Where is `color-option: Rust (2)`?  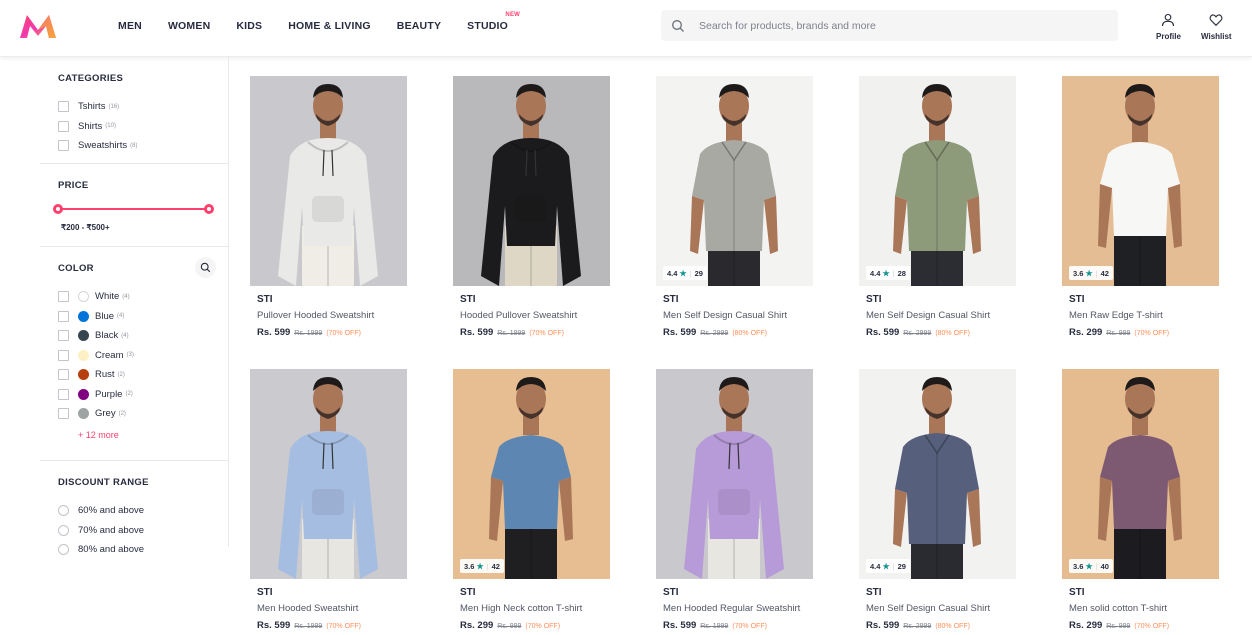 color-option: Rust (2) is located at coordinates (143, 375).